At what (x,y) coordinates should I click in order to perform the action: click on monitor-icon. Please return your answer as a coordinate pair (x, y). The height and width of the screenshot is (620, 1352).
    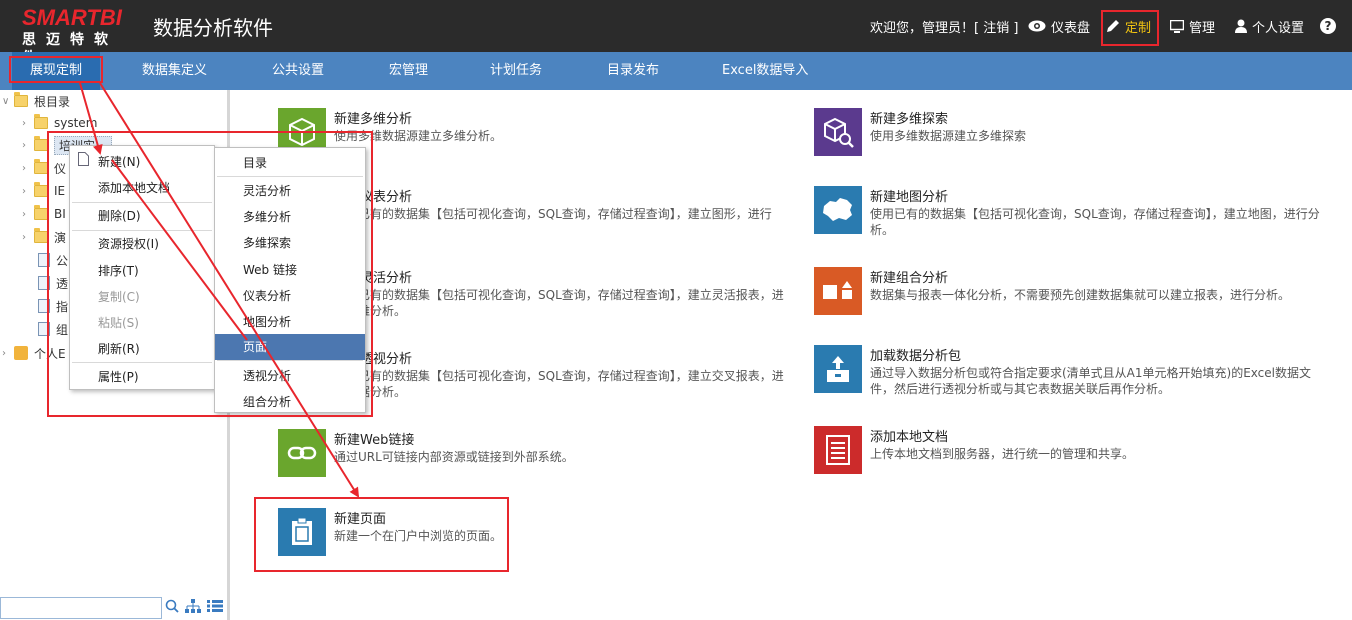
    Looking at the image, I should click on (1177, 26).